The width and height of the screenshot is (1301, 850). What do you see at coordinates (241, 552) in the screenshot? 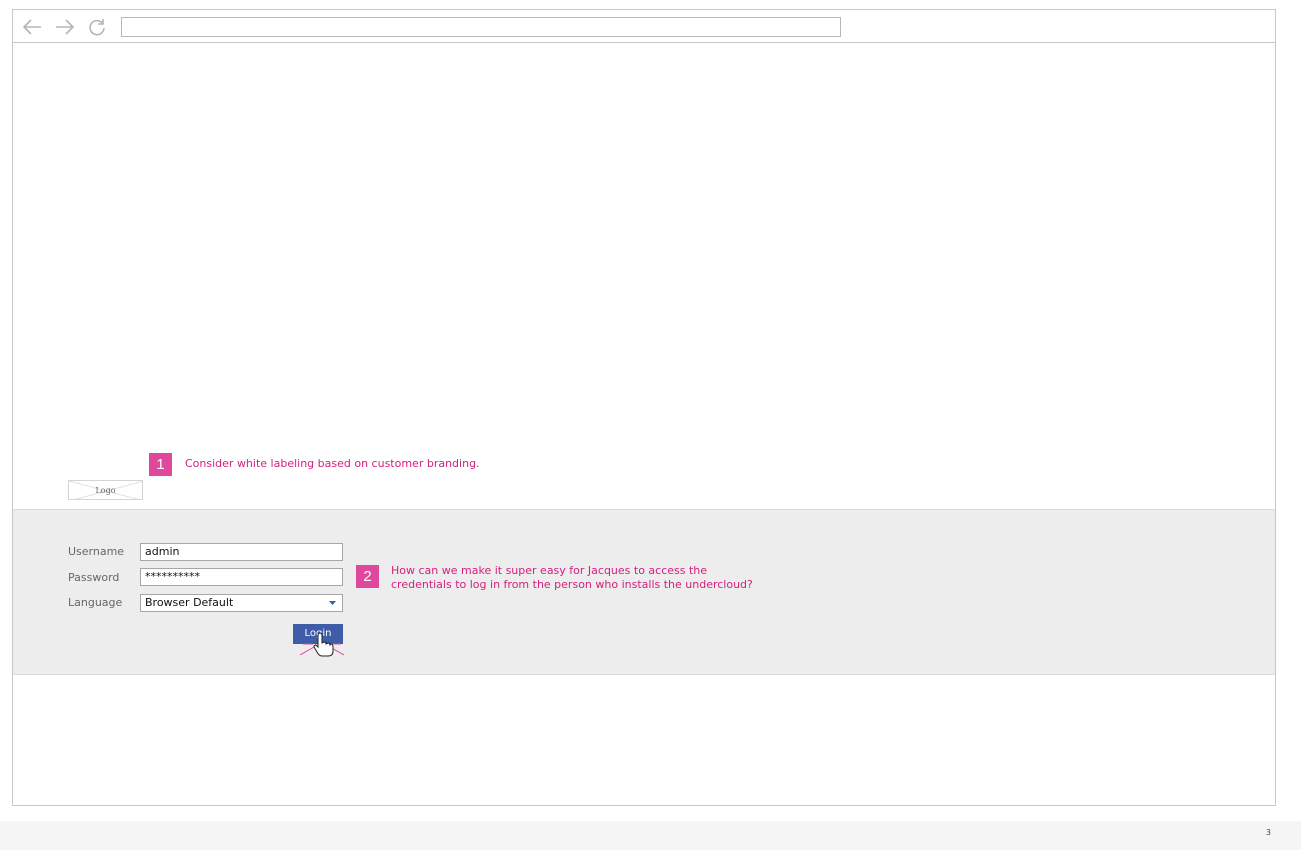
I see `username-input: admin` at bounding box center [241, 552].